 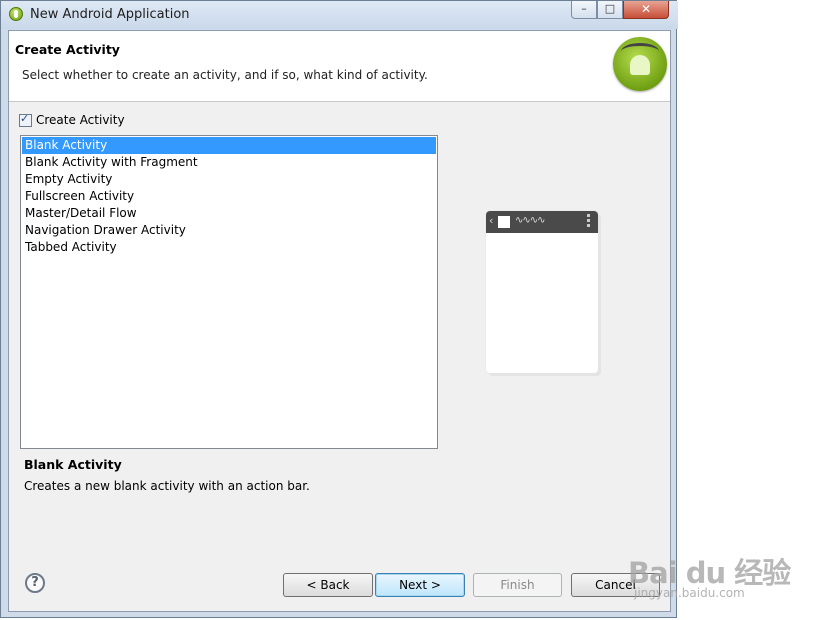 What do you see at coordinates (328, 585) in the screenshot?
I see `back-button: < Back` at bounding box center [328, 585].